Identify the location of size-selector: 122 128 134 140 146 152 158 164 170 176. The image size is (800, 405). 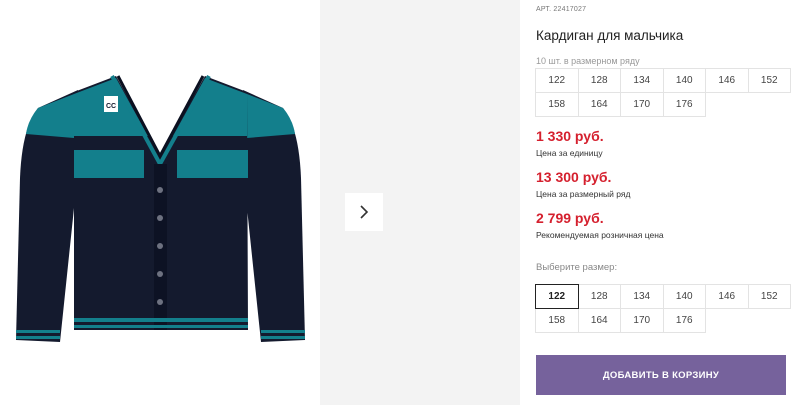
(663, 308).